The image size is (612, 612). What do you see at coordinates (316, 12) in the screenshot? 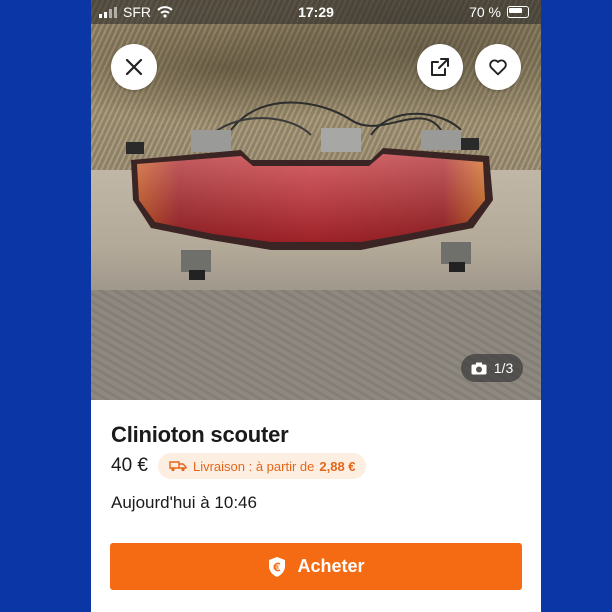
I see `status-bar: SFR 17:29 70 %` at bounding box center [316, 12].